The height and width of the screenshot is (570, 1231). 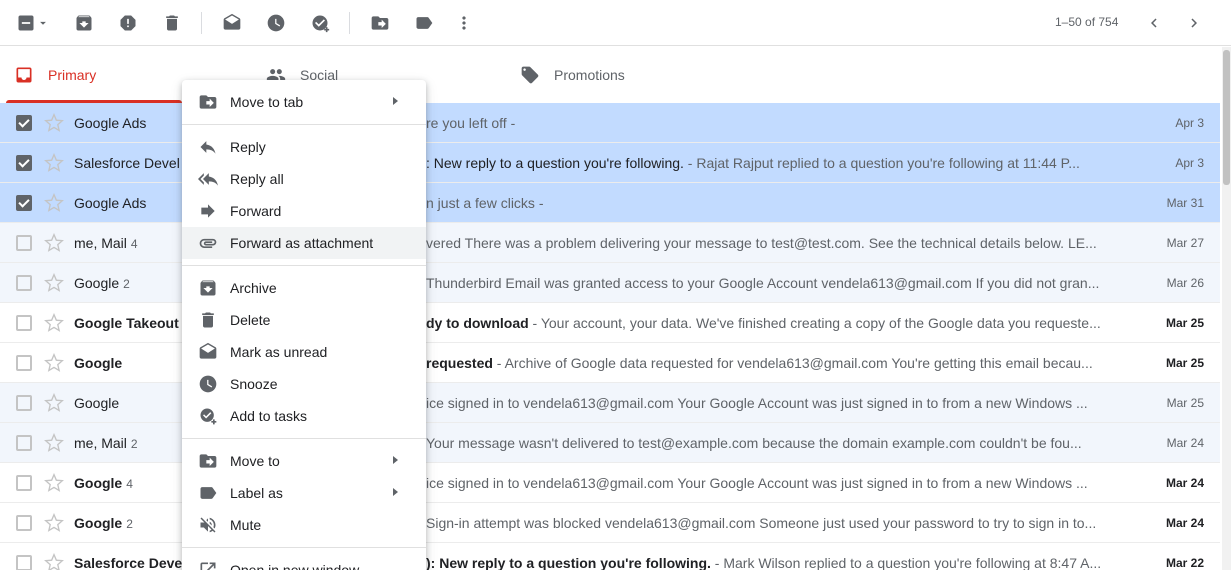 What do you see at coordinates (485, 203) in the screenshot?
I see `snippet-text: n just a few clicks -` at bounding box center [485, 203].